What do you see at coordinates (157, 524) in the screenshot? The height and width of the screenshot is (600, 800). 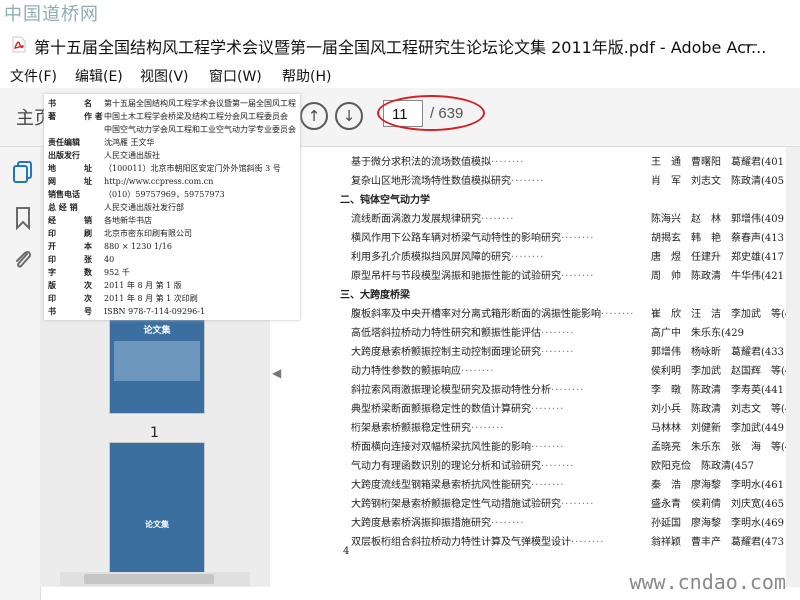 I see `cover-title-text-2: 论文集` at bounding box center [157, 524].